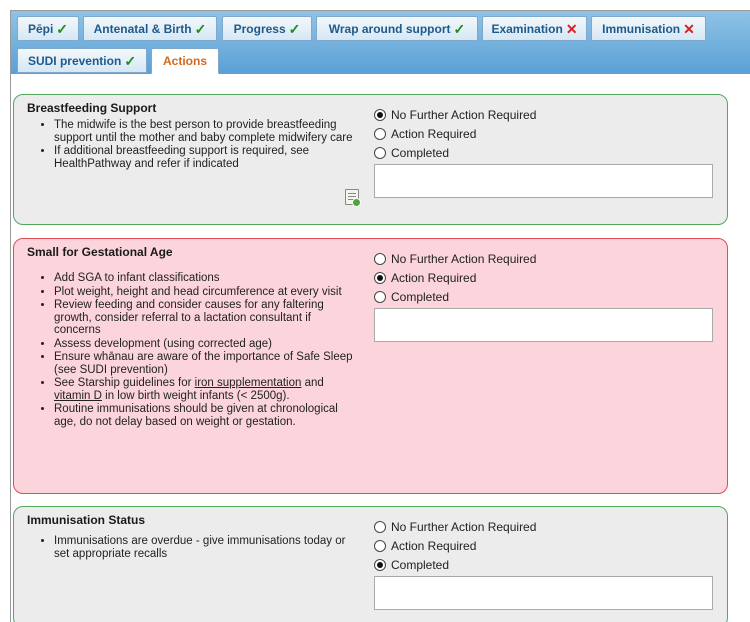 The image size is (750, 622). I want to click on panel-title: Small for Gestational Age, so click(100, 252).